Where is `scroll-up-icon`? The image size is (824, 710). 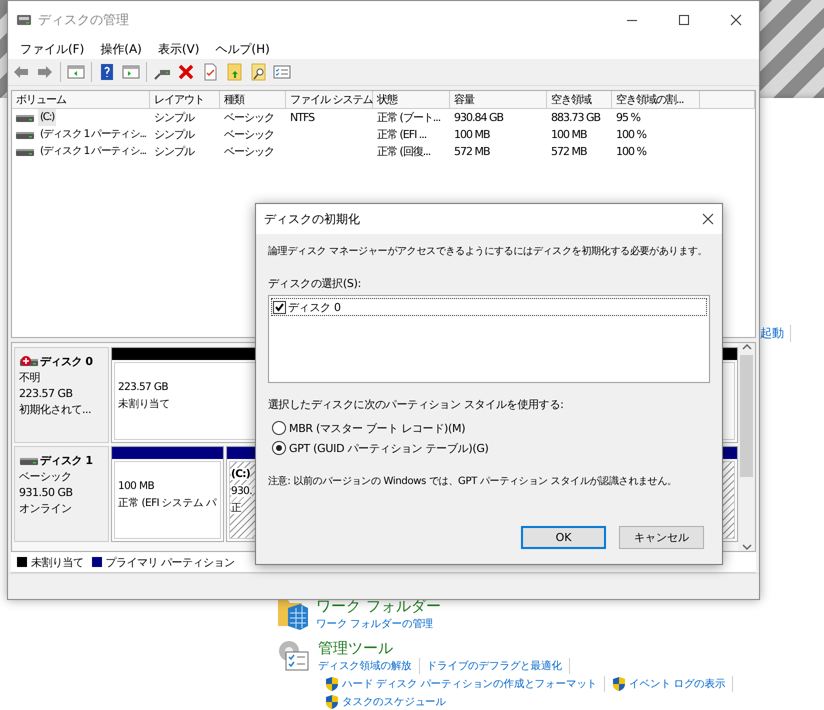 scroll-up-icon is located at coordinates (747, 347).